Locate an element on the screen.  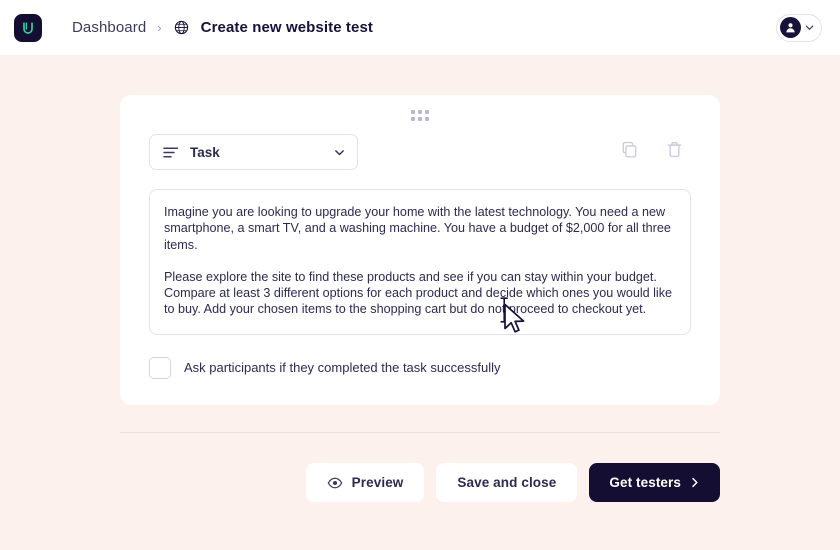
duplicate-block-button is located at coordinates (629, 152).